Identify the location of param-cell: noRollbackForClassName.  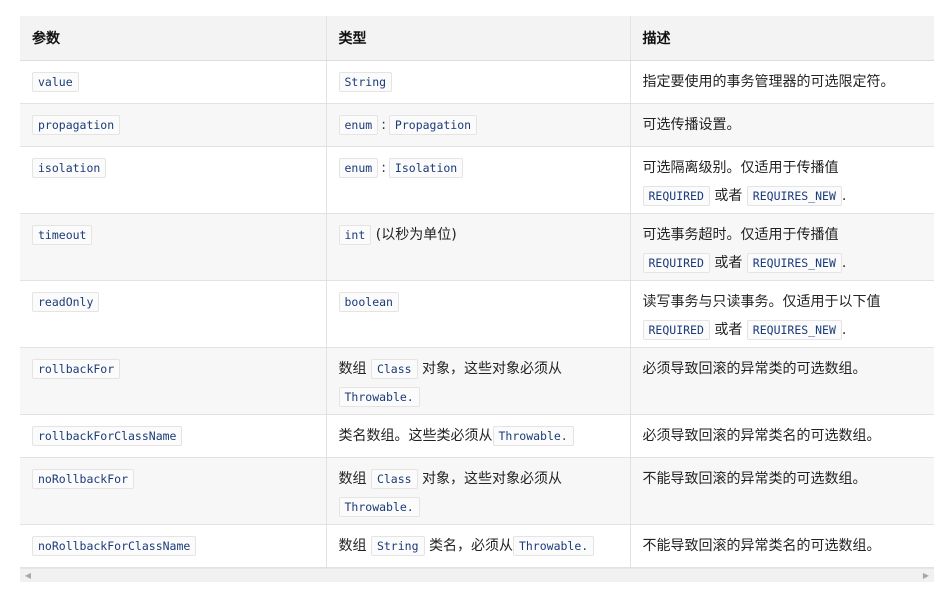
(173, 546).